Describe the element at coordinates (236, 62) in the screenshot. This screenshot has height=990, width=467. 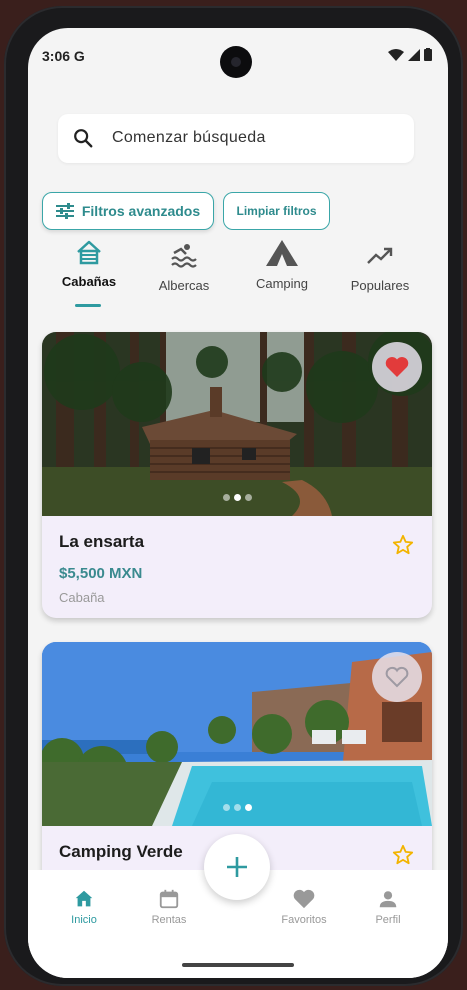
I see `camera-cutout` at that location.